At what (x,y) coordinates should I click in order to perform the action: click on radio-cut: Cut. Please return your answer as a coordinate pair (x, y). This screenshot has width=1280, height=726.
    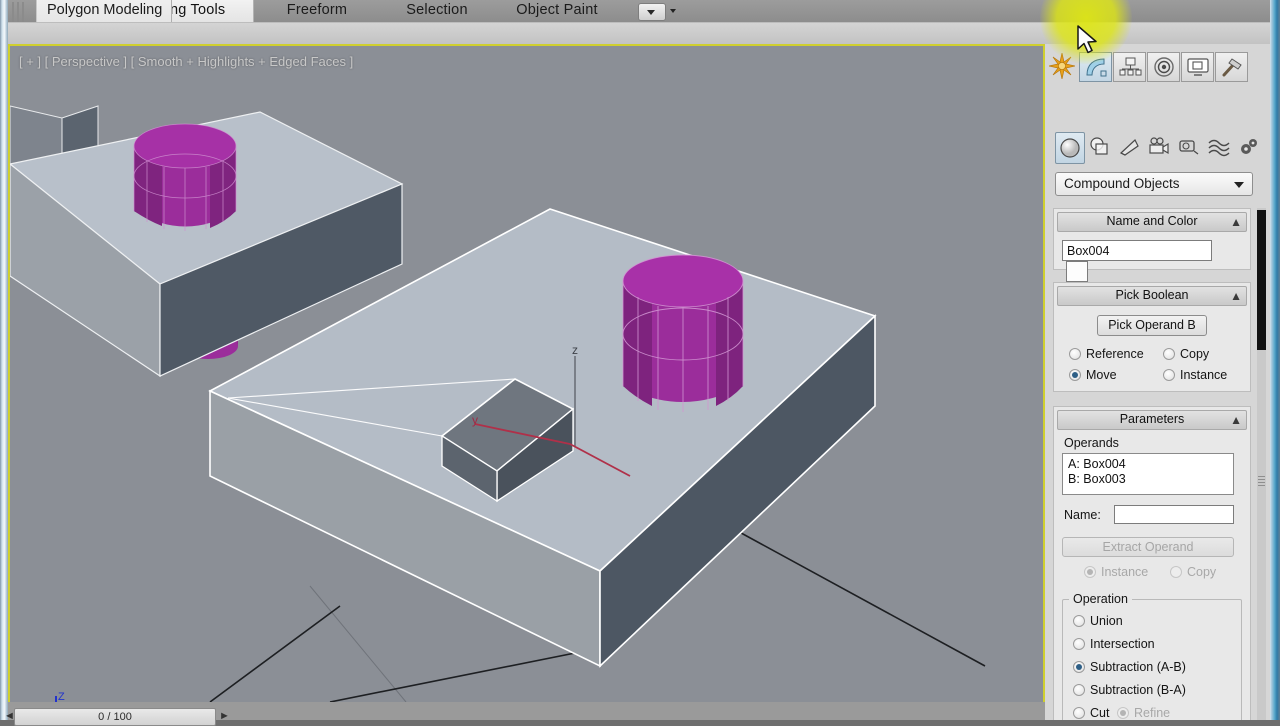
    Looking at the image, I should click on (1091, 713).